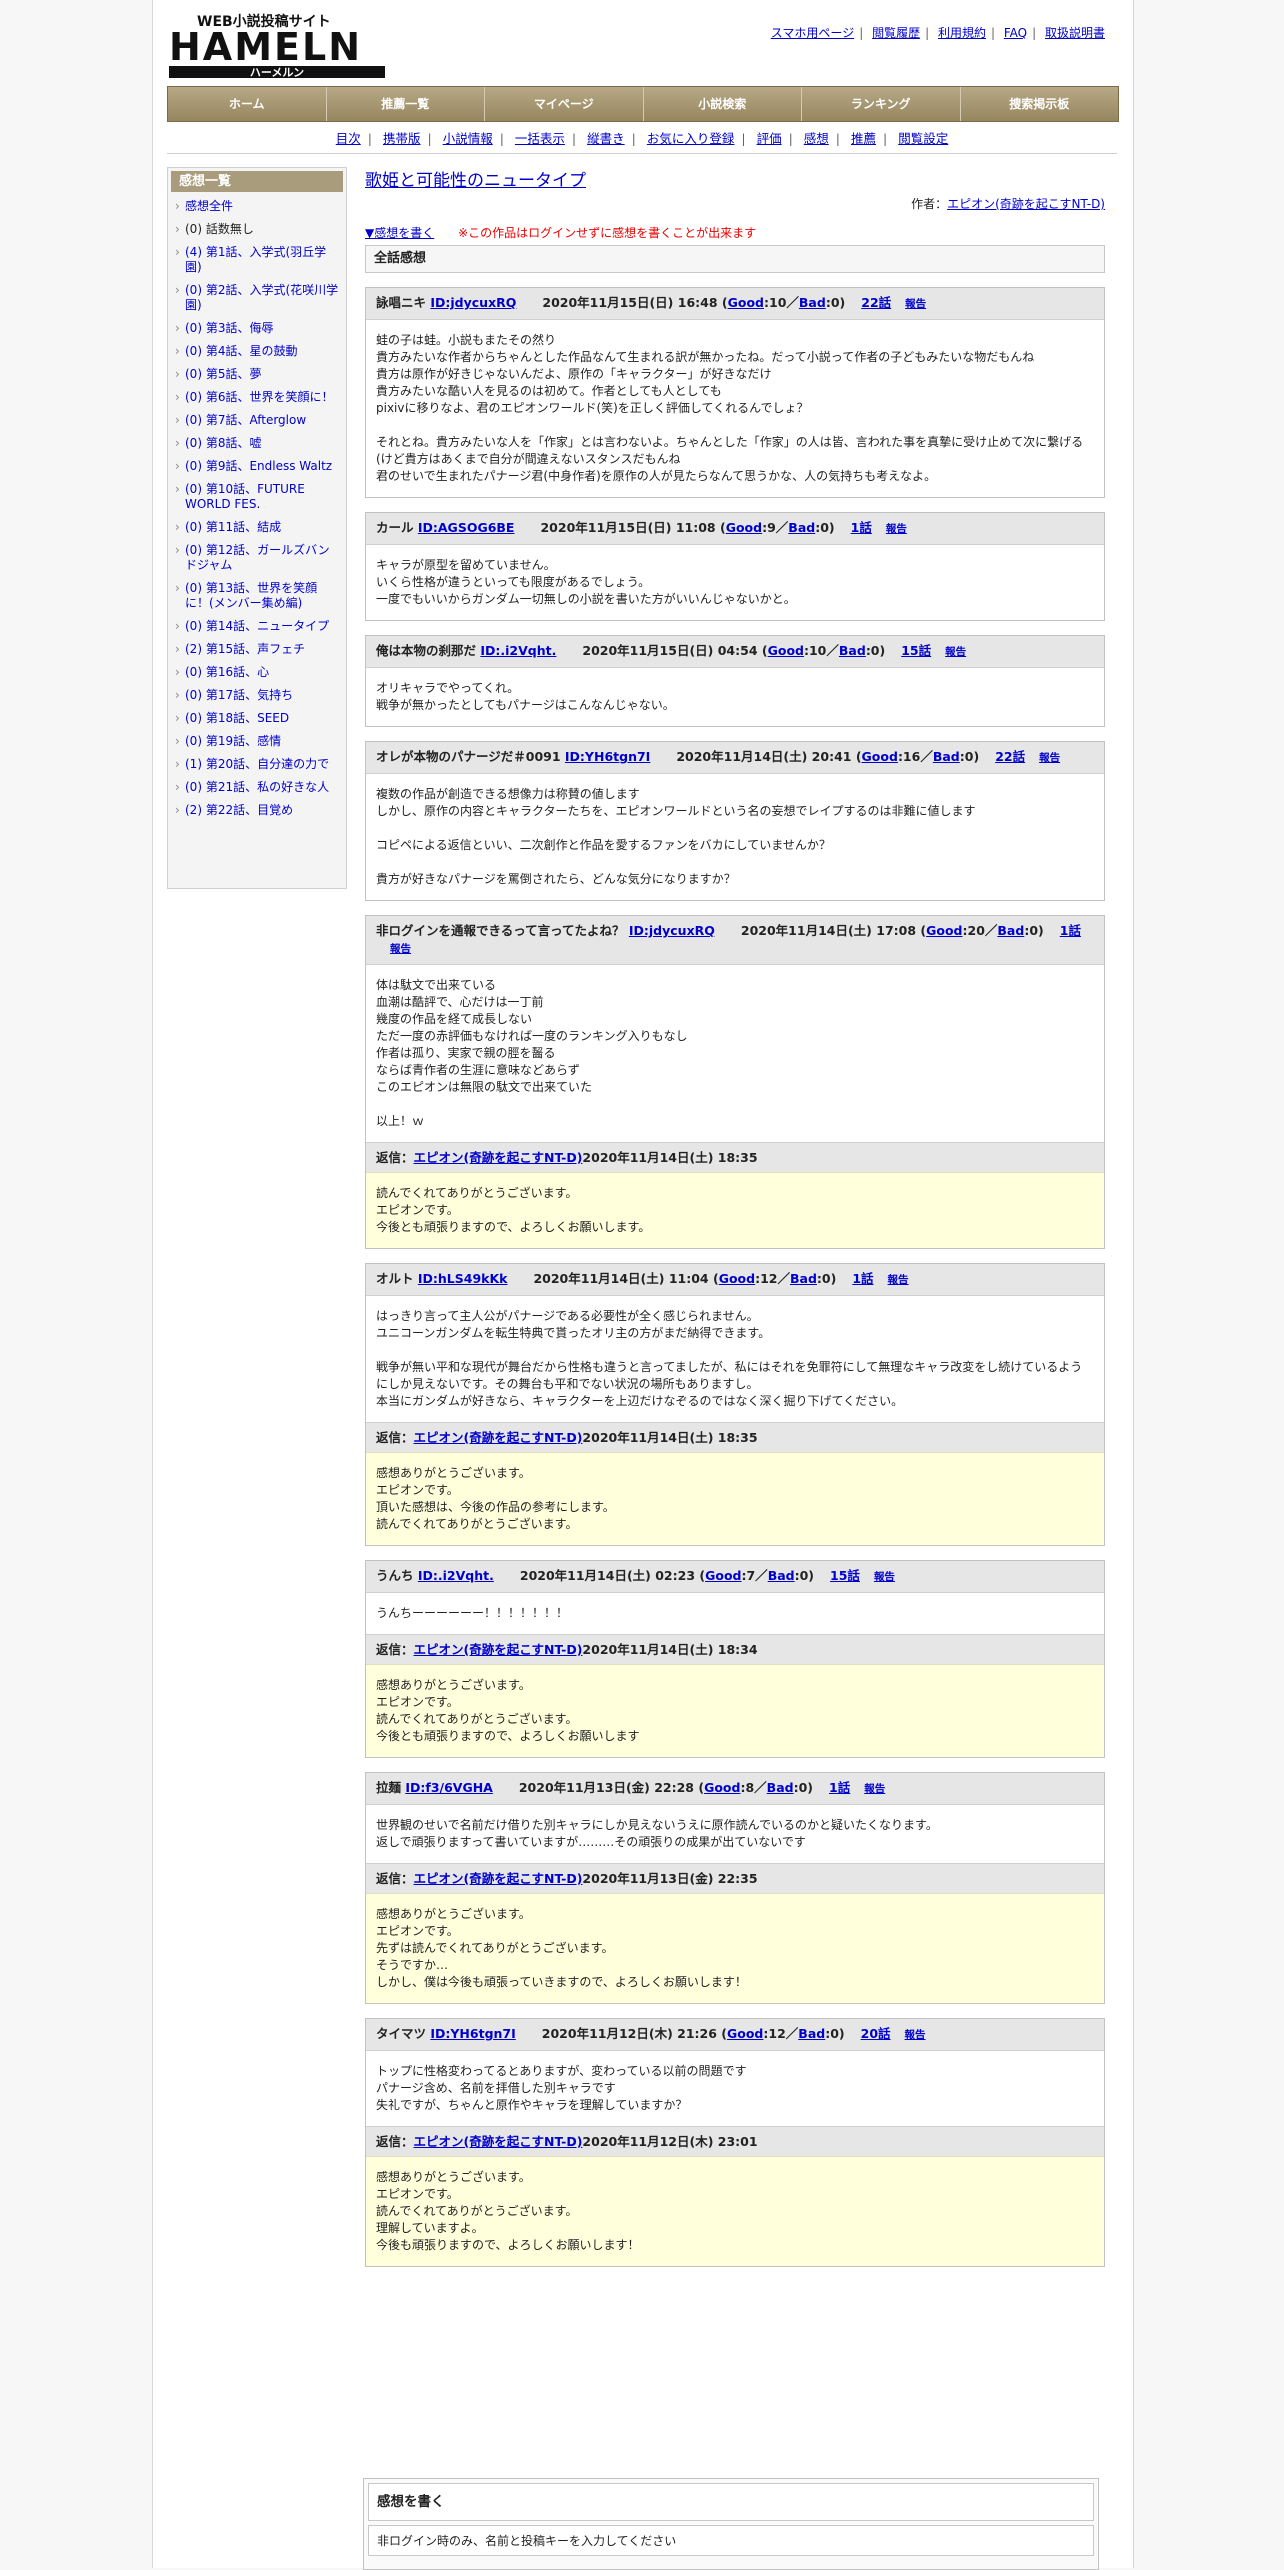 The image size is (1284, 2570). I want to click on sidebar-item: (0) 第8話、嘘, so click(257, 443).